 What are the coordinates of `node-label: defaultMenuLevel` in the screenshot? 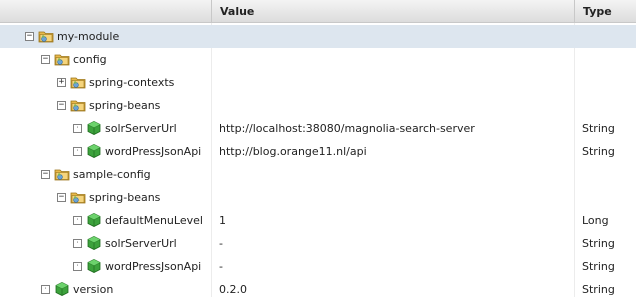 It's located at (154, 220).